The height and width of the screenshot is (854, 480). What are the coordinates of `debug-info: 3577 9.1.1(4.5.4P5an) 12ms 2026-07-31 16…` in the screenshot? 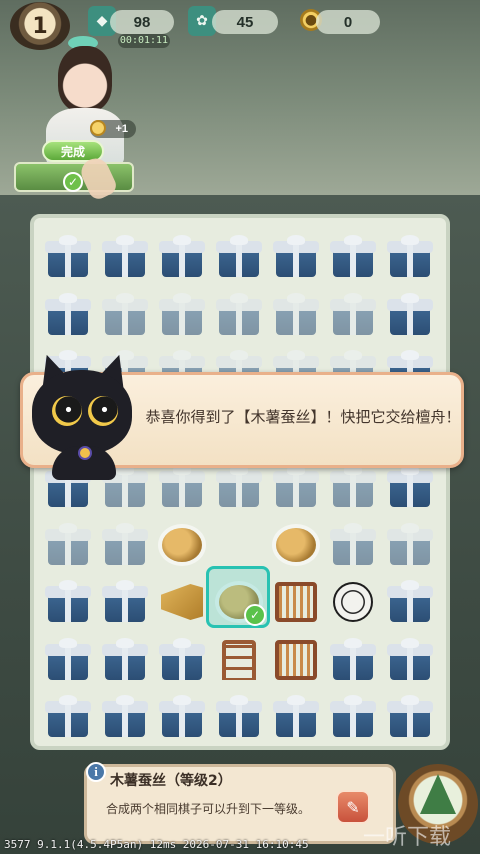 It's located at (156, 844).